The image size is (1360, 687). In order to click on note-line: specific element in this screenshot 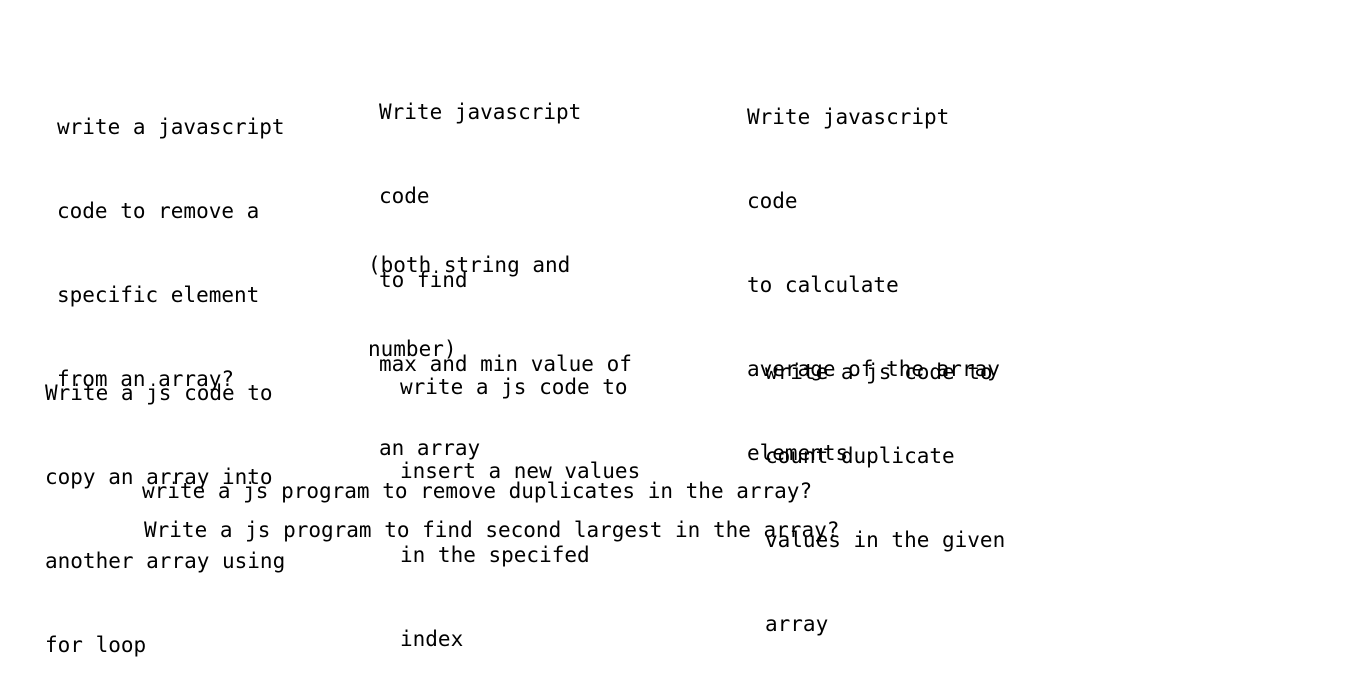, I will do `click(158, 295)`.